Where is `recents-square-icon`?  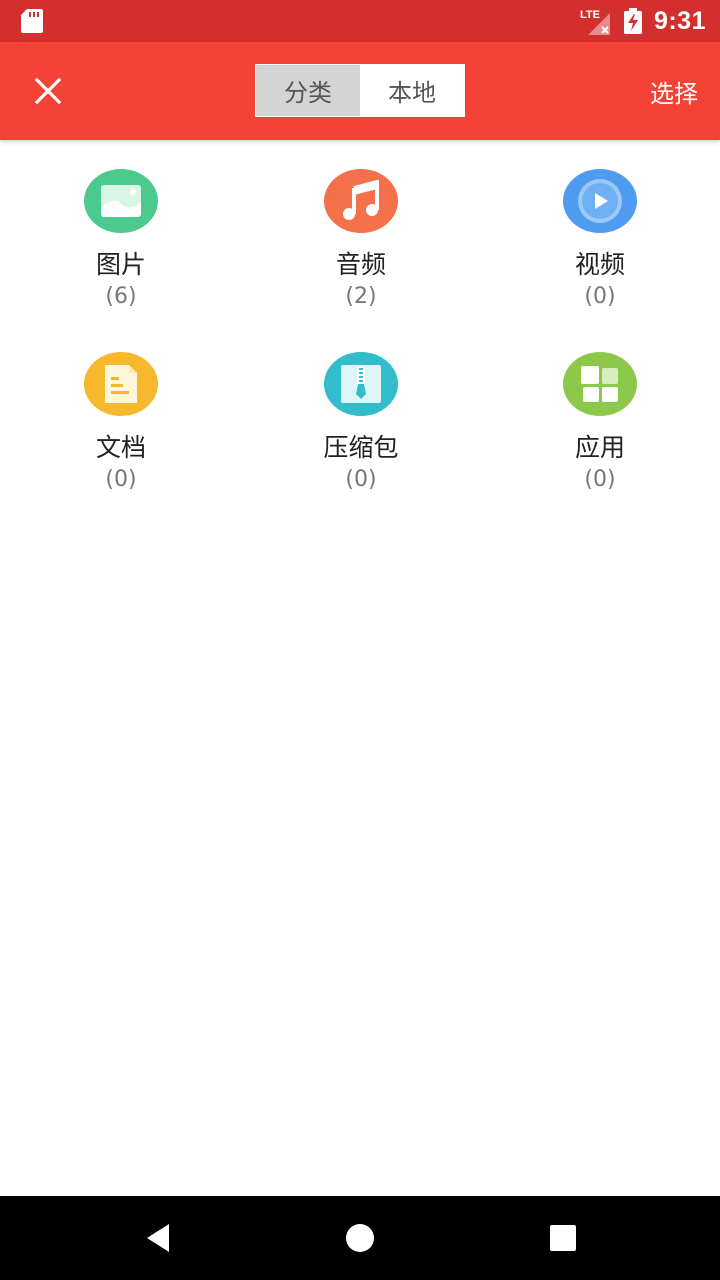
recents-square-icon is located at coordinates (563, 1238).